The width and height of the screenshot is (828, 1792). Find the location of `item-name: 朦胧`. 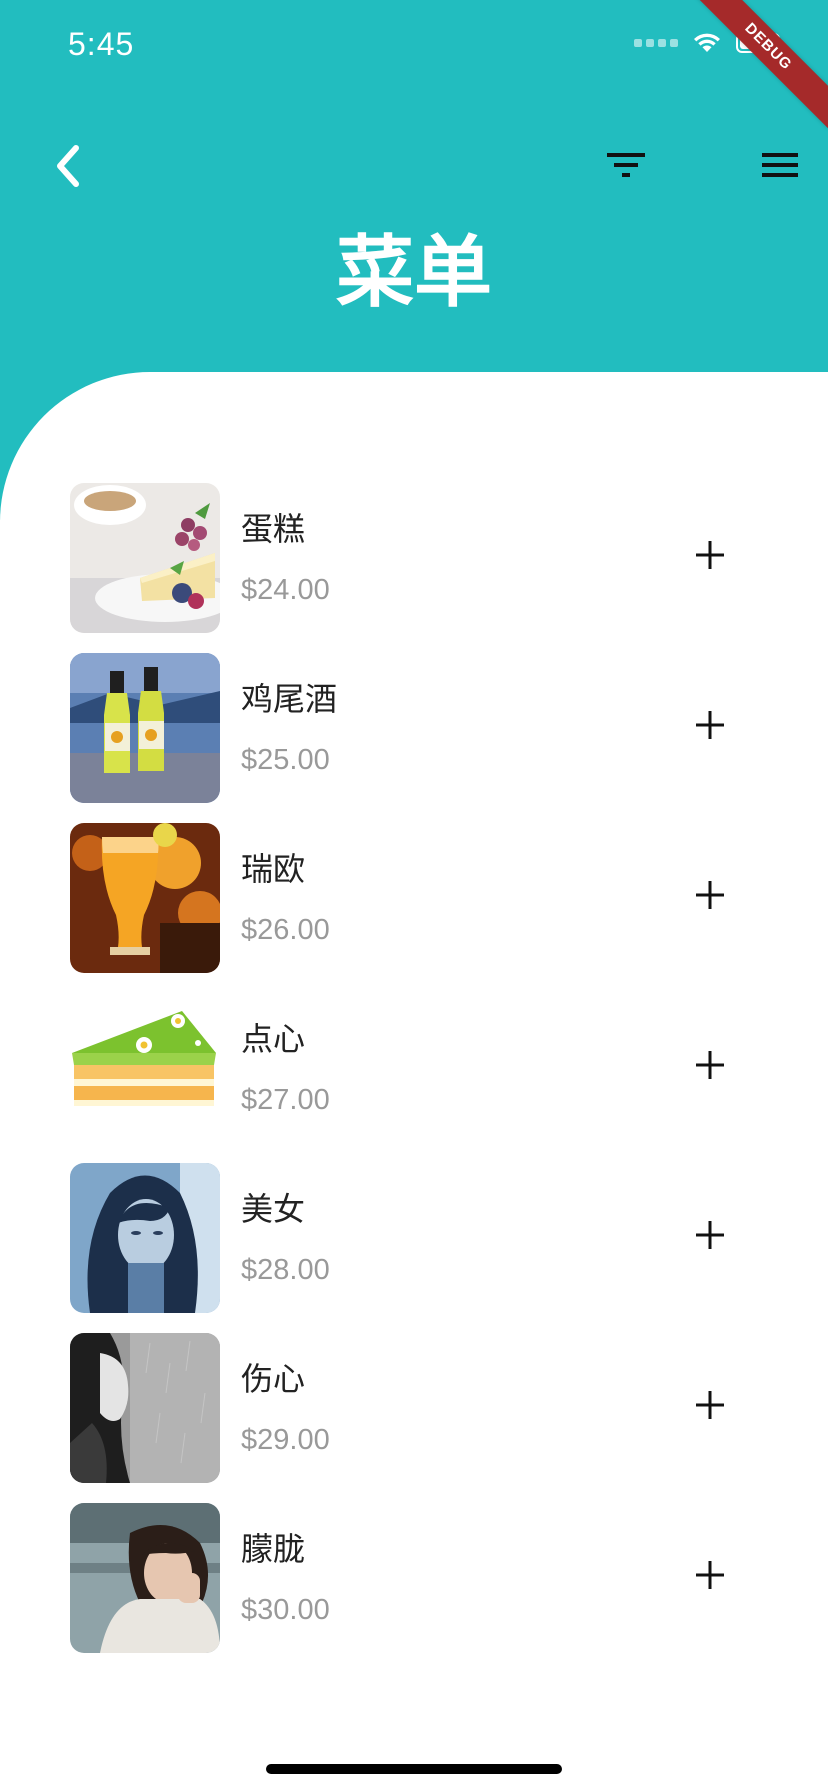

item-name: 朦胧 is located at coordinates (273, 1549).